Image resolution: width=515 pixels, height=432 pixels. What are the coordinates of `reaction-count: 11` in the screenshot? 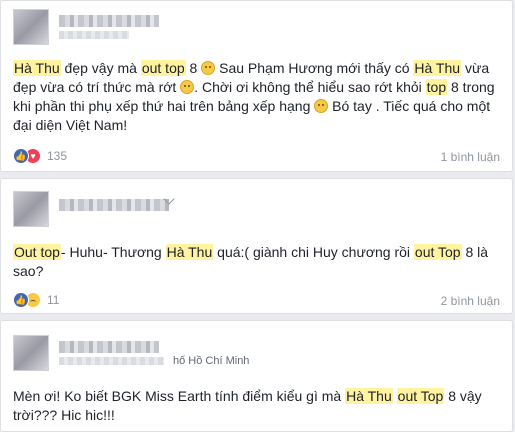 It's located at (53, 300).